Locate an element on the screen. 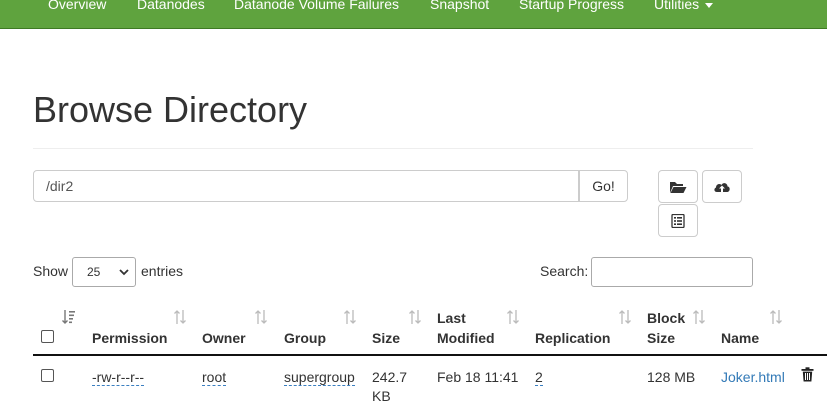  owner-cell: root is located at coordinates (214, 377).